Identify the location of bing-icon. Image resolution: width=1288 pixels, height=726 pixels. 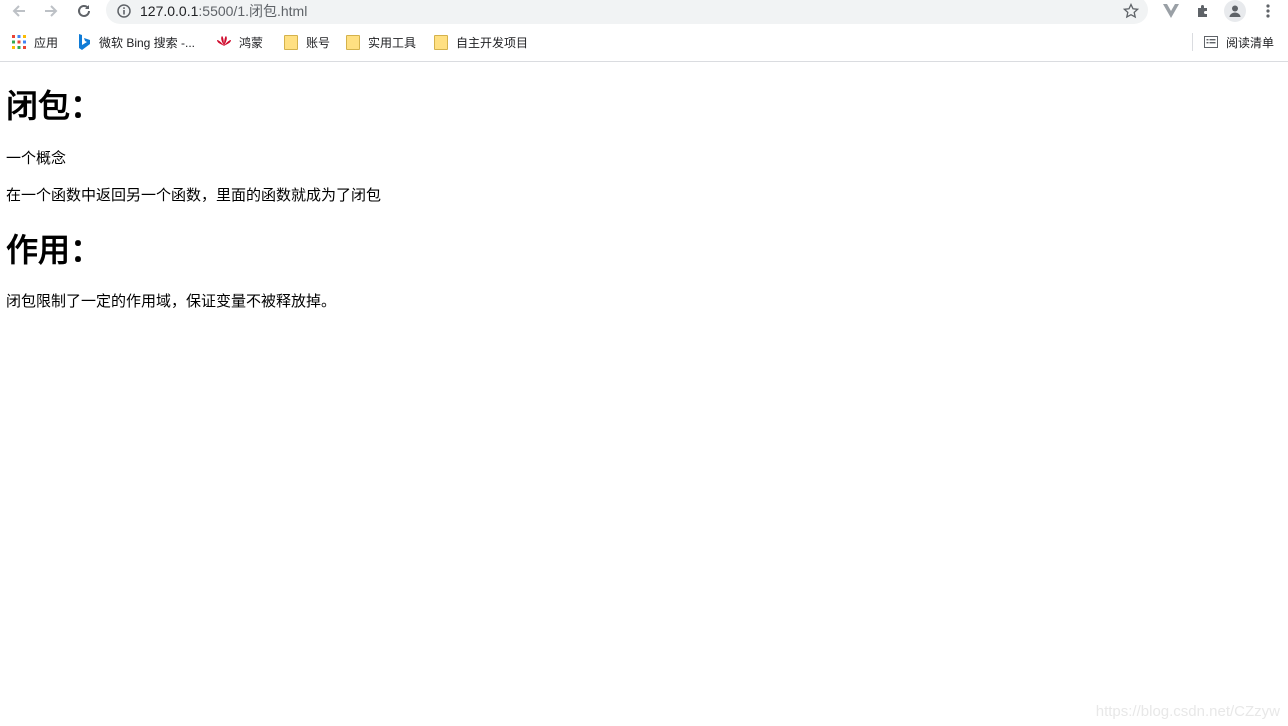
(84, 42).